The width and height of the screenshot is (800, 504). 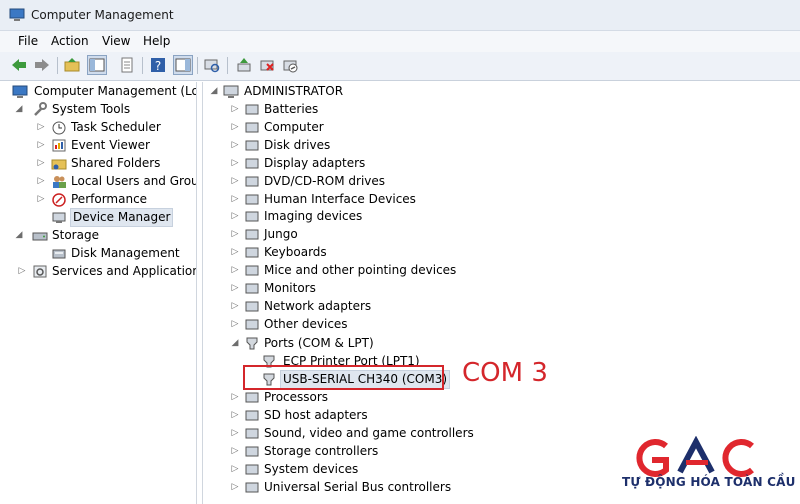 I want to click on tree-item-label: Batteries, so click(x=291, y=109).